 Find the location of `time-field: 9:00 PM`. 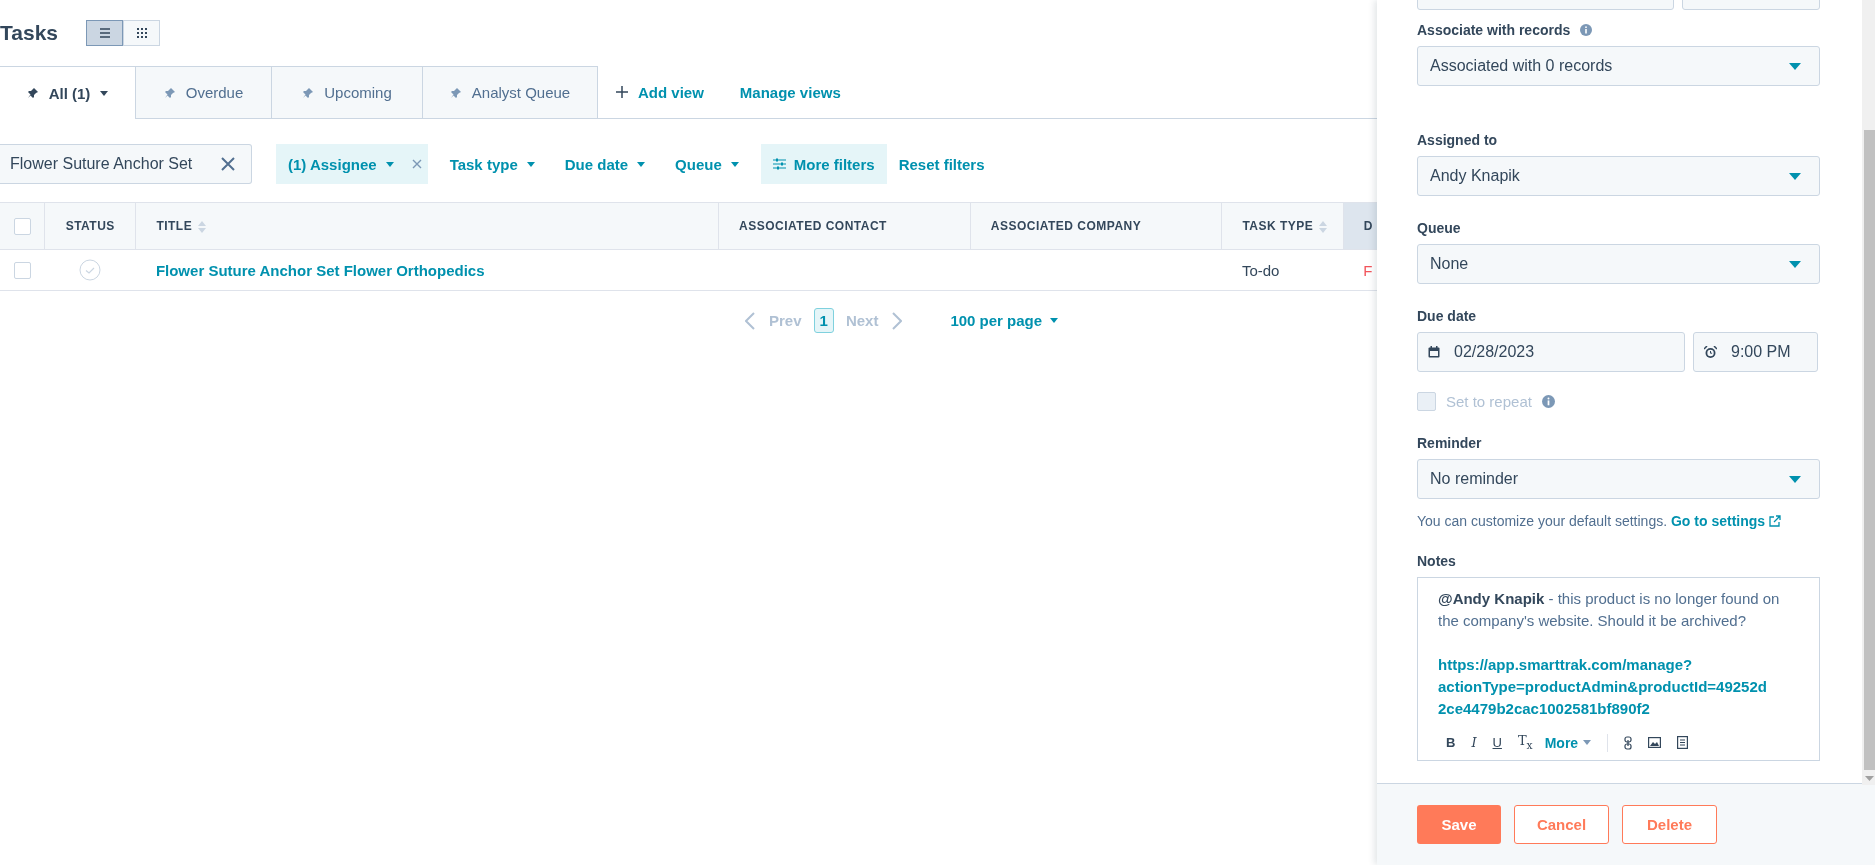

time-field: 9:00 PM is located at coordinates (1755, 352).